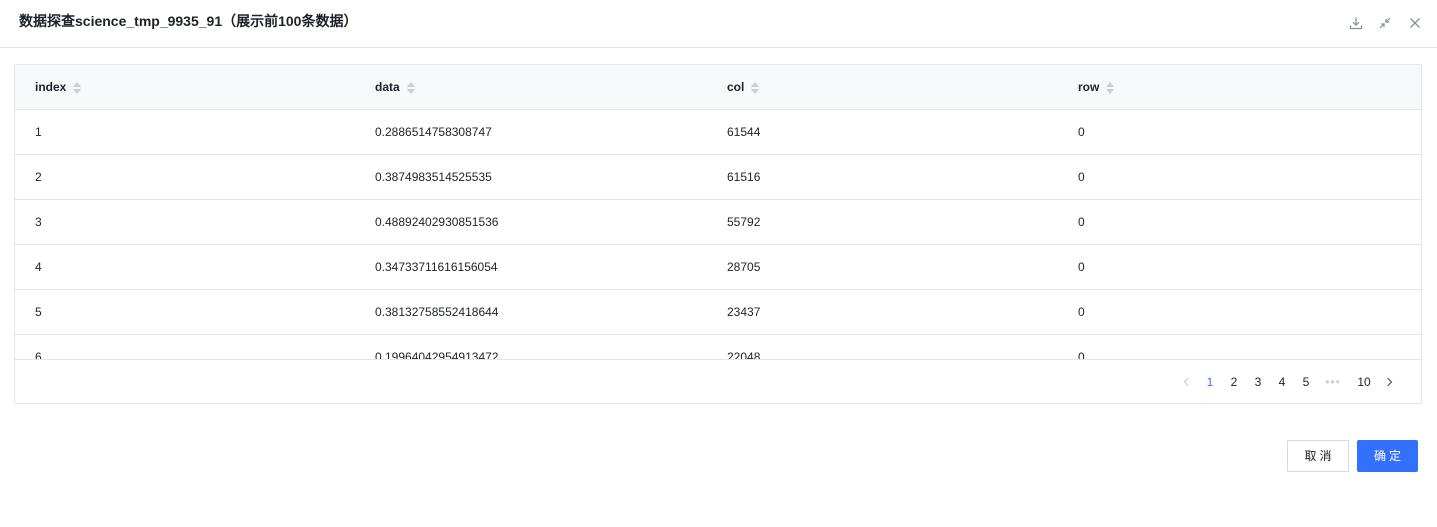 The width and height of the screenshot is (1437, 527). Describe the element at coordinates (1385, 23) in the screenshot. I see `shrink-icon` at that location.